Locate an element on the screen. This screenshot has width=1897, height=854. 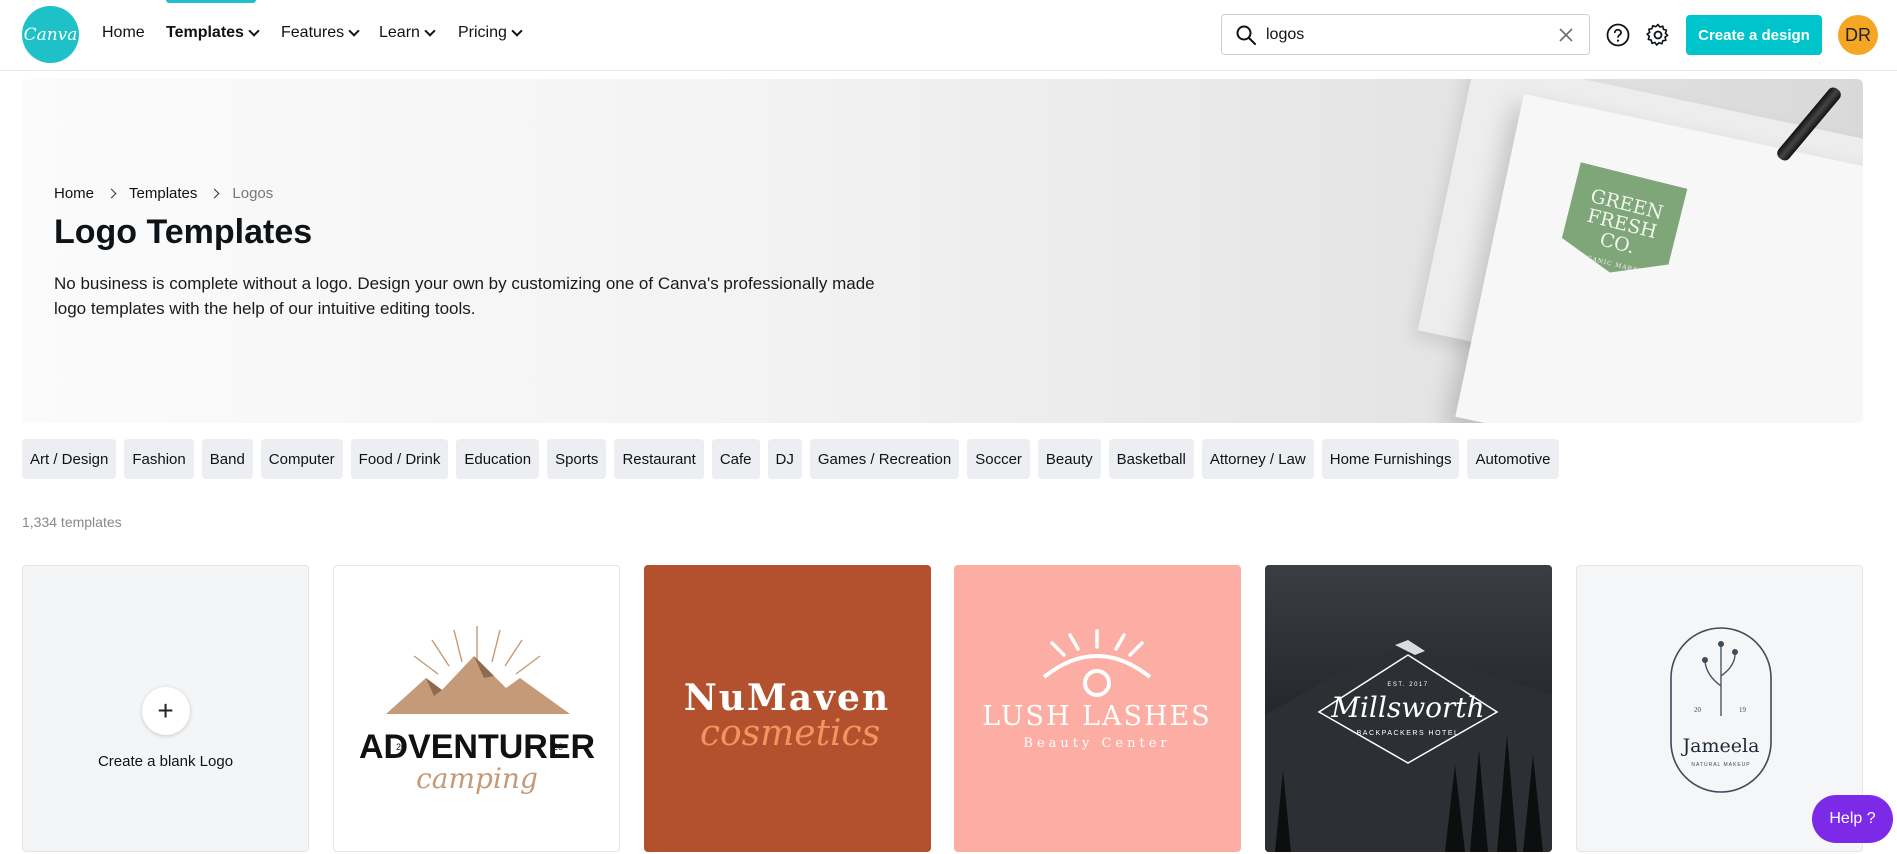
breadcrumb: Home Templates Logos is located at coordinates (163, 193).